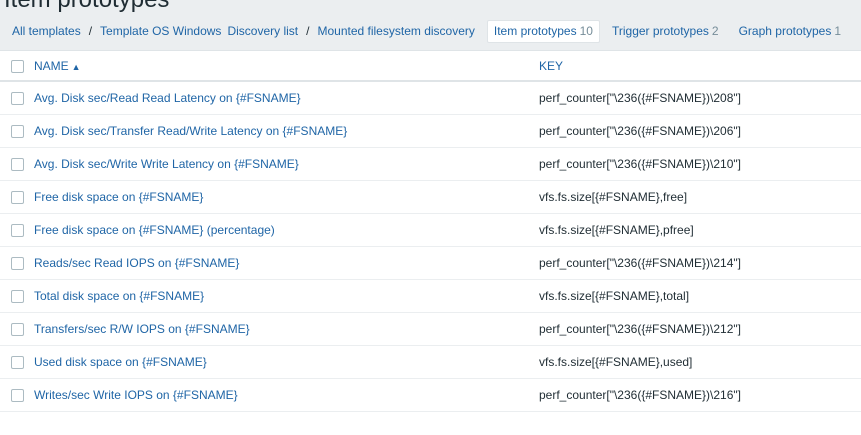 This screenshot has height=435, width=861. I want to click on row-name-cell: Writes/sec Write IOPS on {#FSNAME}, so click(286, 395).